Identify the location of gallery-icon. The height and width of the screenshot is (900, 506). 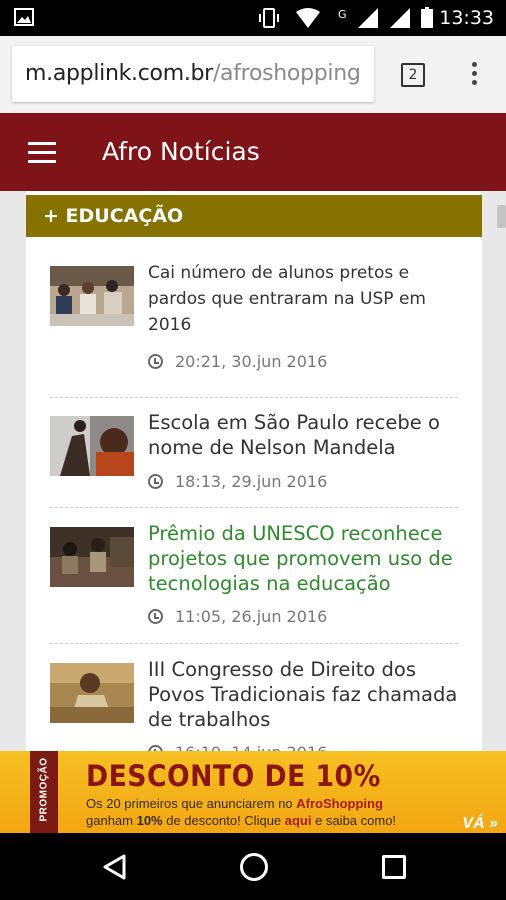
(24, 17).